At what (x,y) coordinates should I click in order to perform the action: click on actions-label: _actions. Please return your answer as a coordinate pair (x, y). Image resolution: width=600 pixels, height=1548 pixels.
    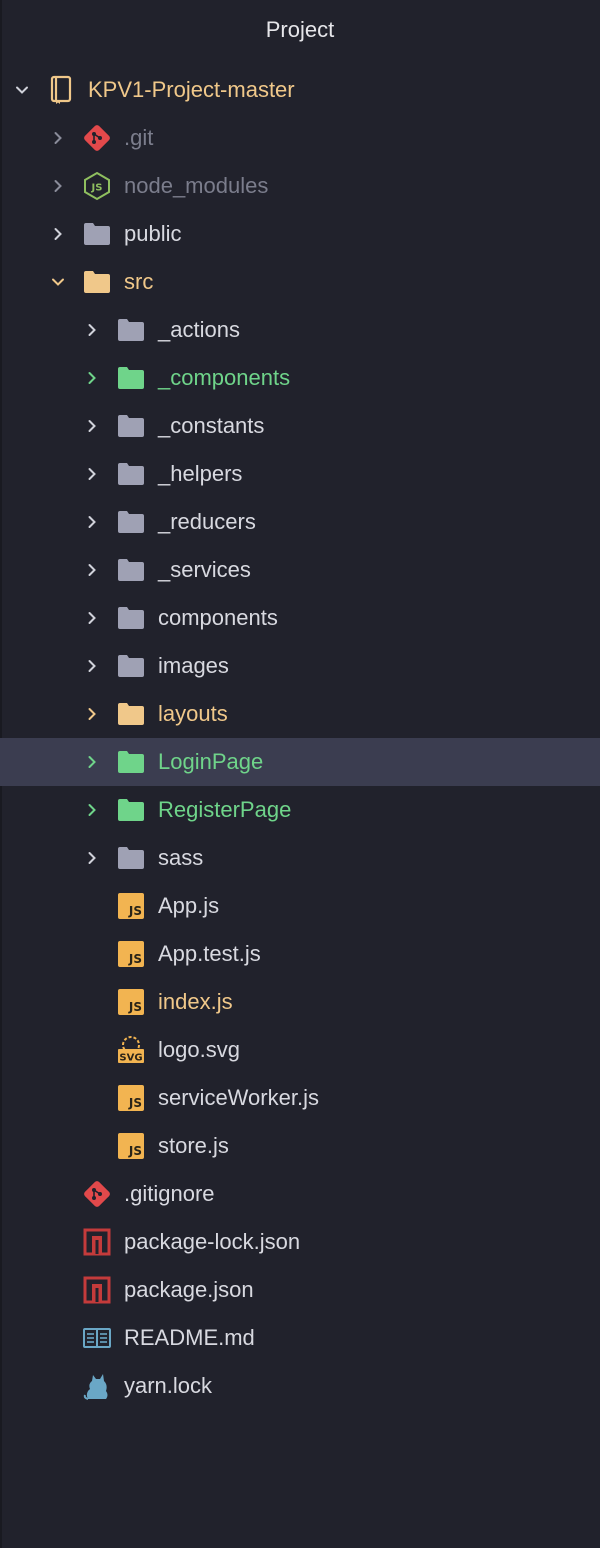
    Looking at the image, I should click on (199, 329).